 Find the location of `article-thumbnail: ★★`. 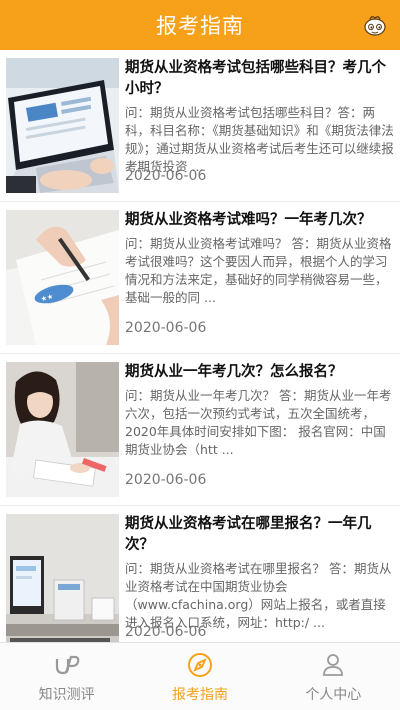

article-thumbnail: ★★ is located at coordinates (62, 277).